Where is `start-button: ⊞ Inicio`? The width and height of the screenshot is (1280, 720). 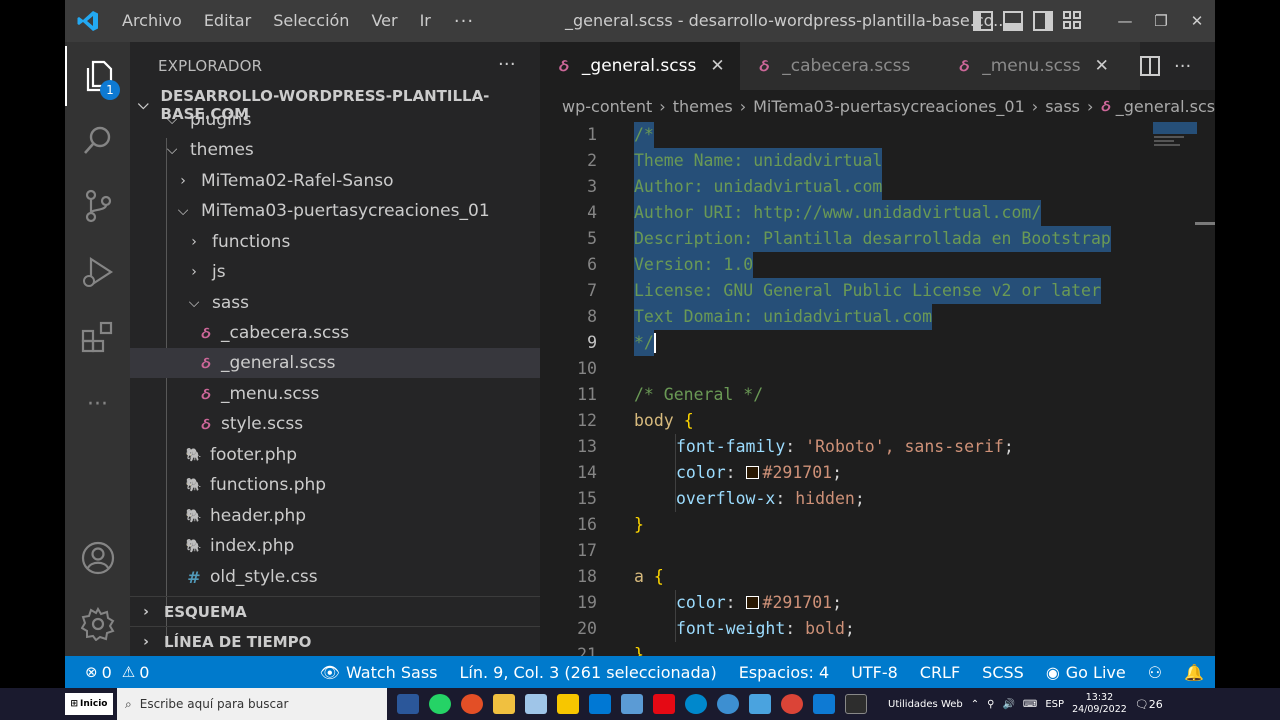 start-button: ⊞ Inicio is located at coordinates (89, 704).